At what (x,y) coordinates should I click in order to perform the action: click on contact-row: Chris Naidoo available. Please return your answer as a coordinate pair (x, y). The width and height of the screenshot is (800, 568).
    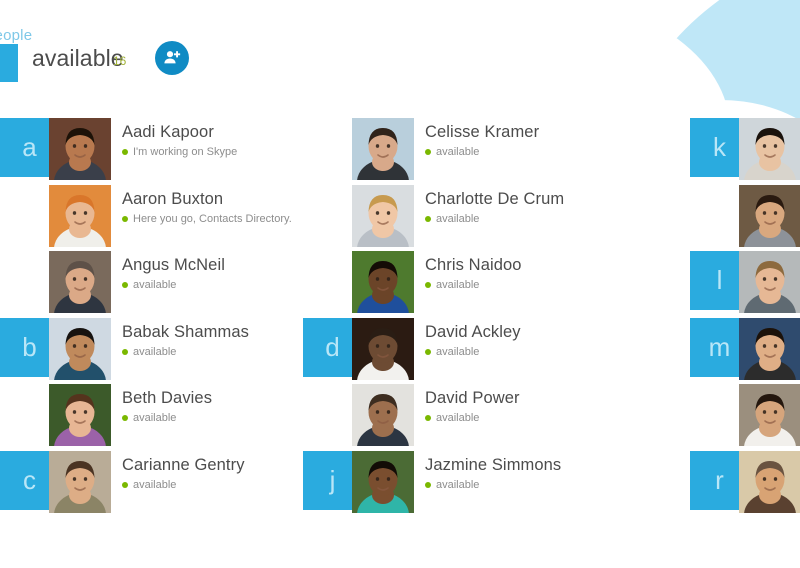
    Looking at the image, I should click on (493, 284).